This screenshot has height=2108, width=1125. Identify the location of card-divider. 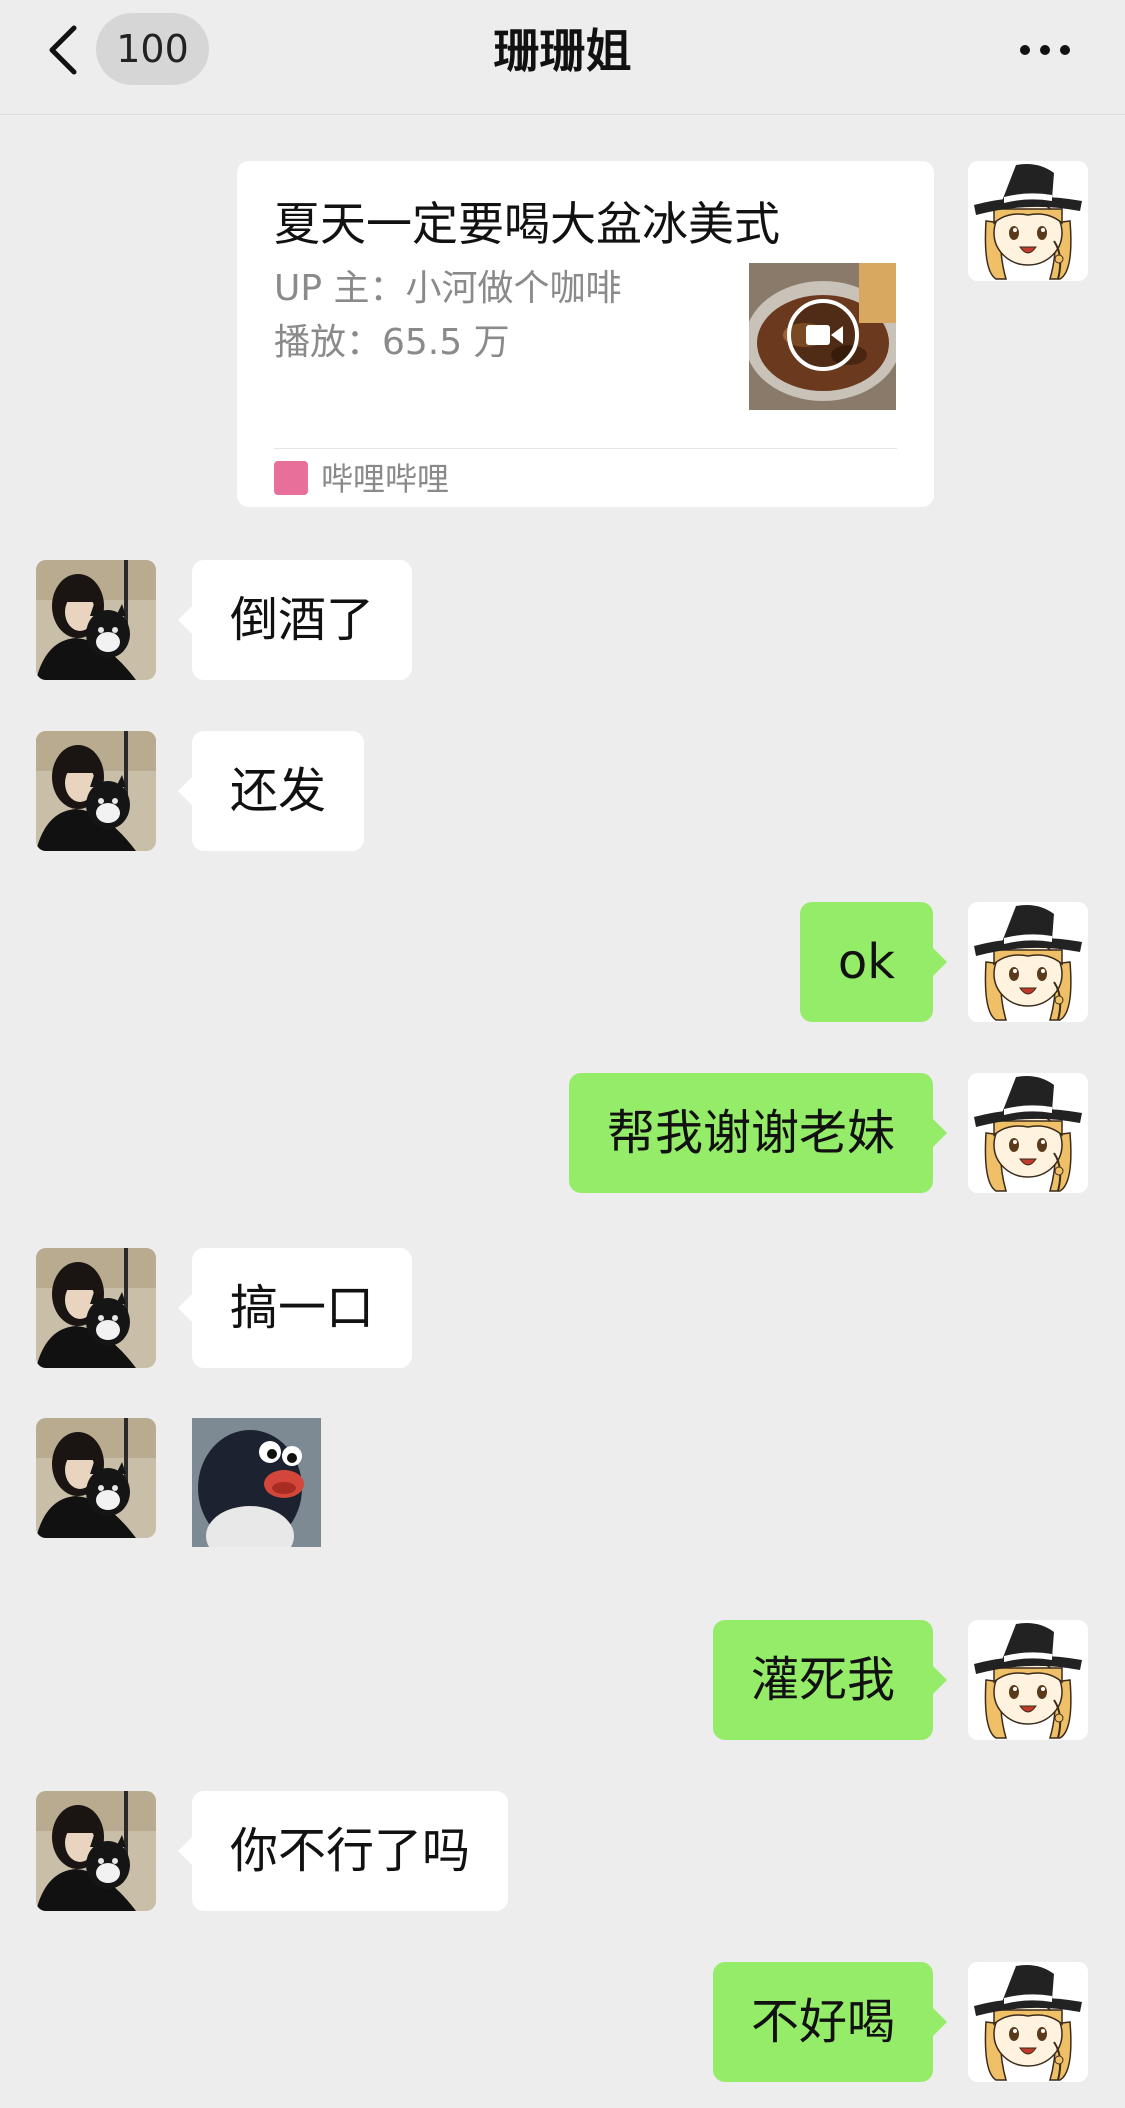
(585, 448).